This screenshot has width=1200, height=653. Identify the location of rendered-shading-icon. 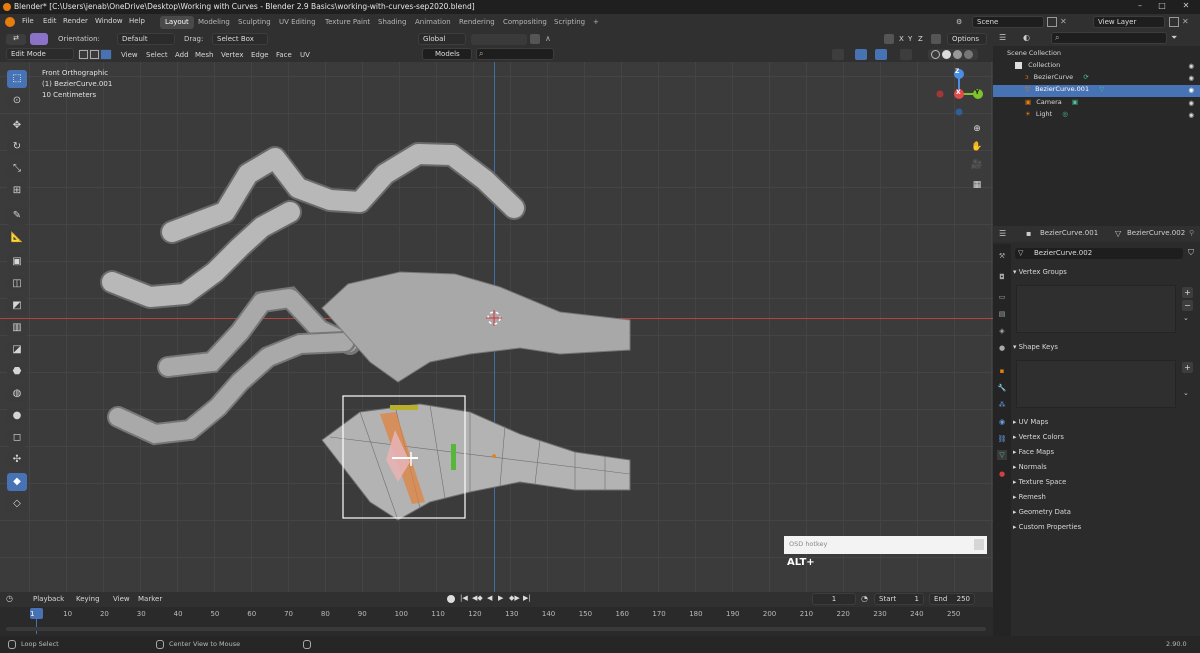
(968, 54).